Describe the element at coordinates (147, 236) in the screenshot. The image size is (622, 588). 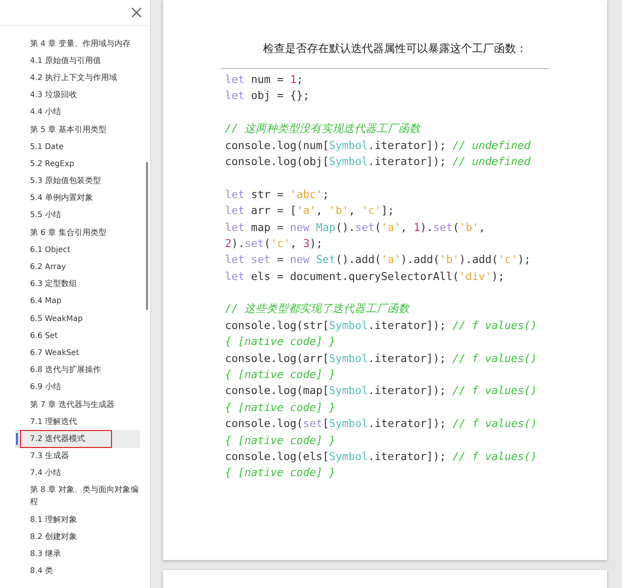
I see `scrollbar` at that location.